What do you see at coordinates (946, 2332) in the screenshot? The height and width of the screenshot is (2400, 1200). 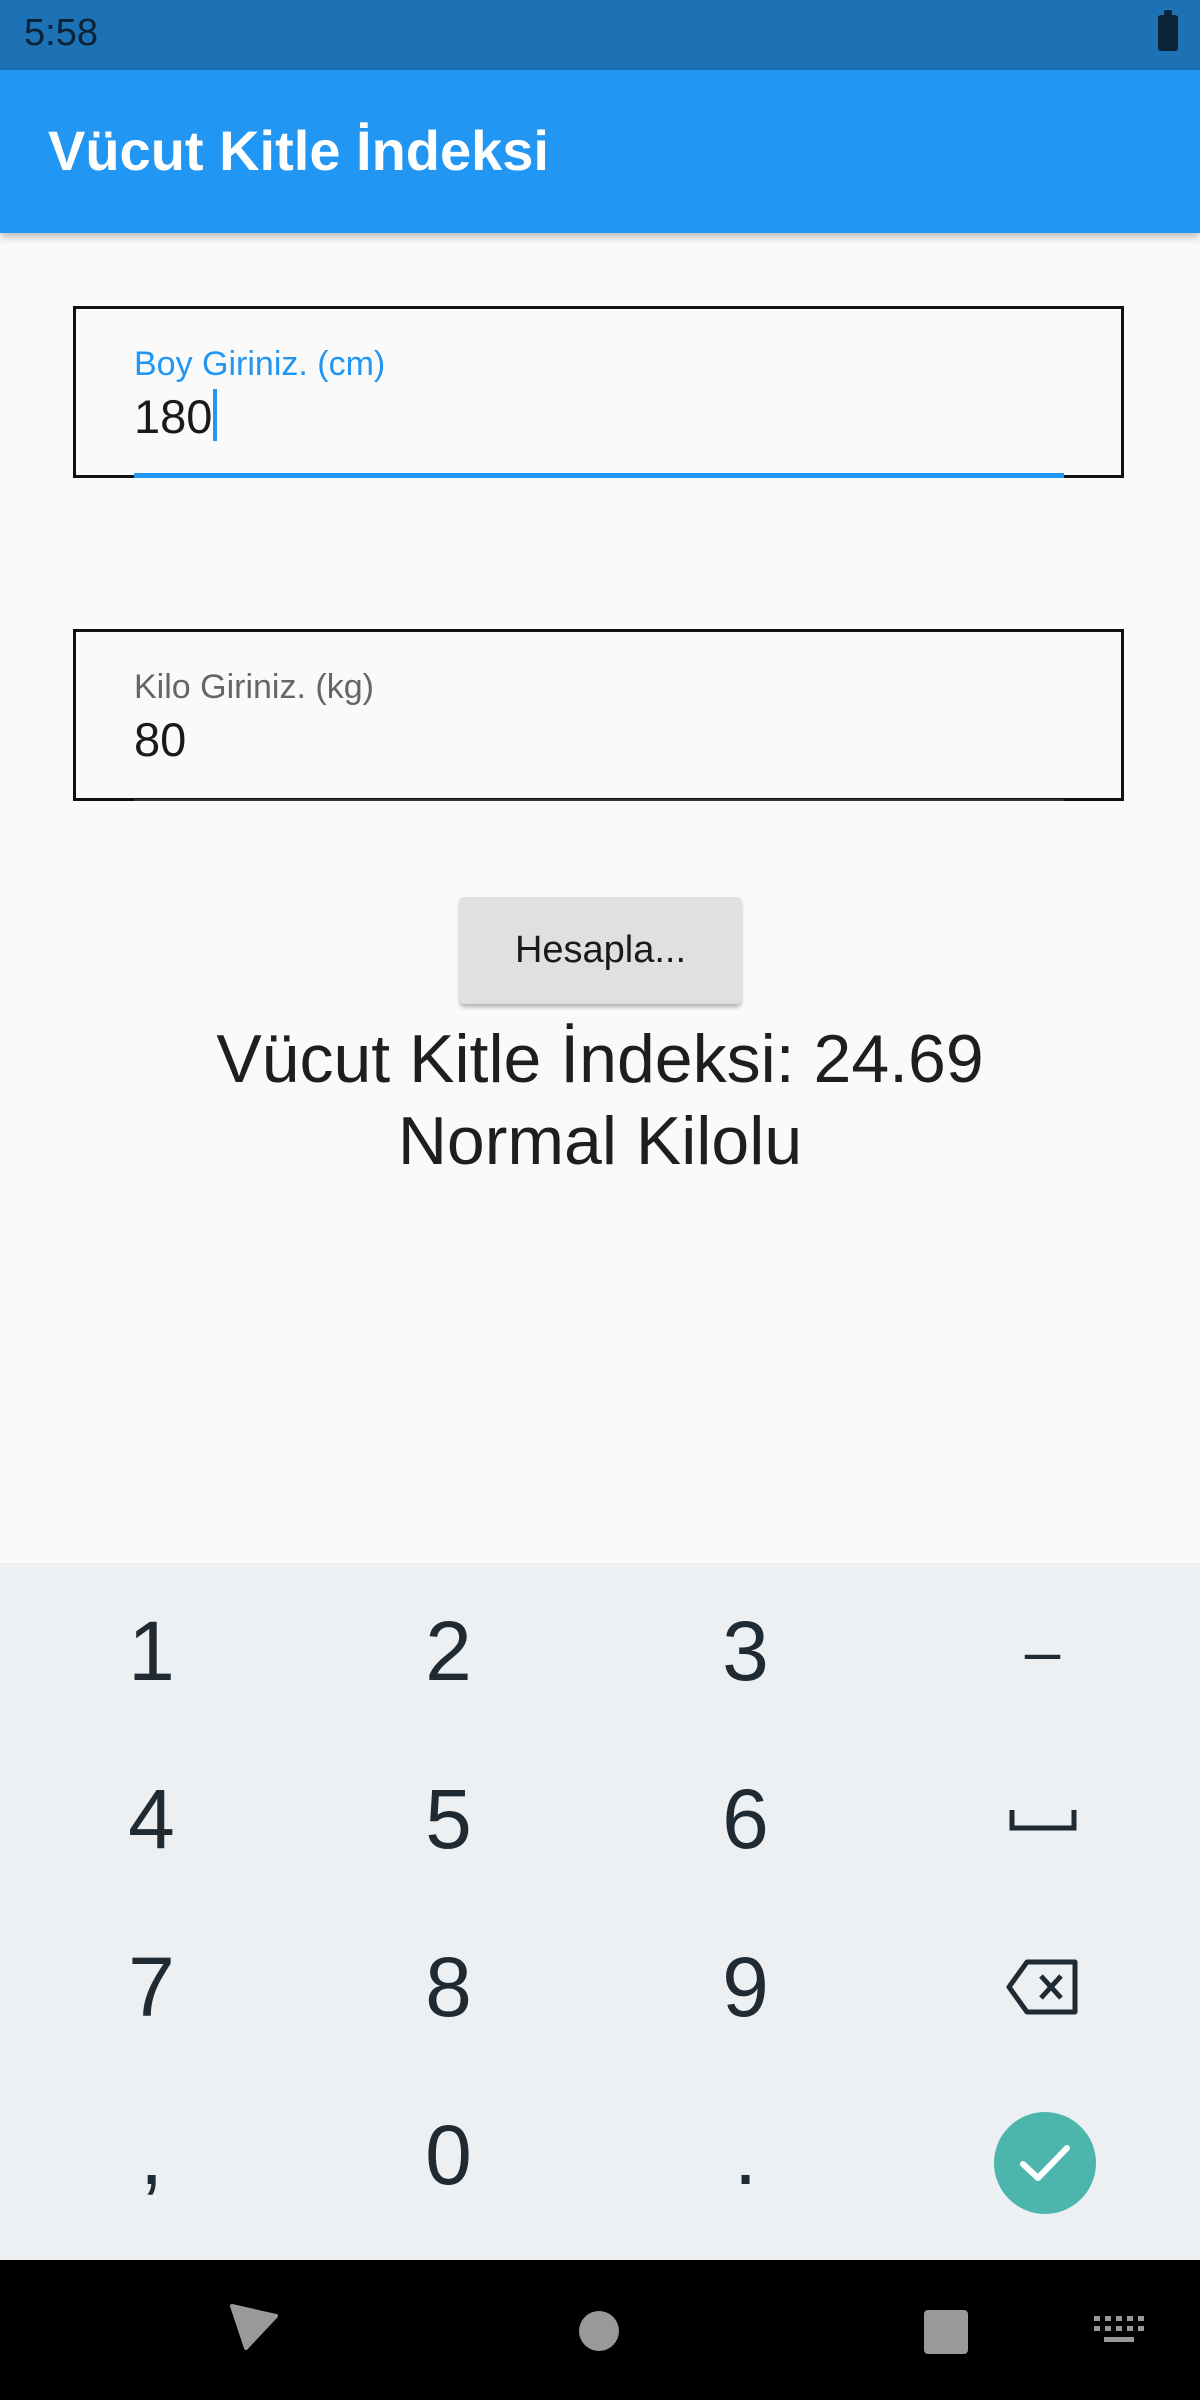 I see `recents-icon` at bounding box center [946, 2332].